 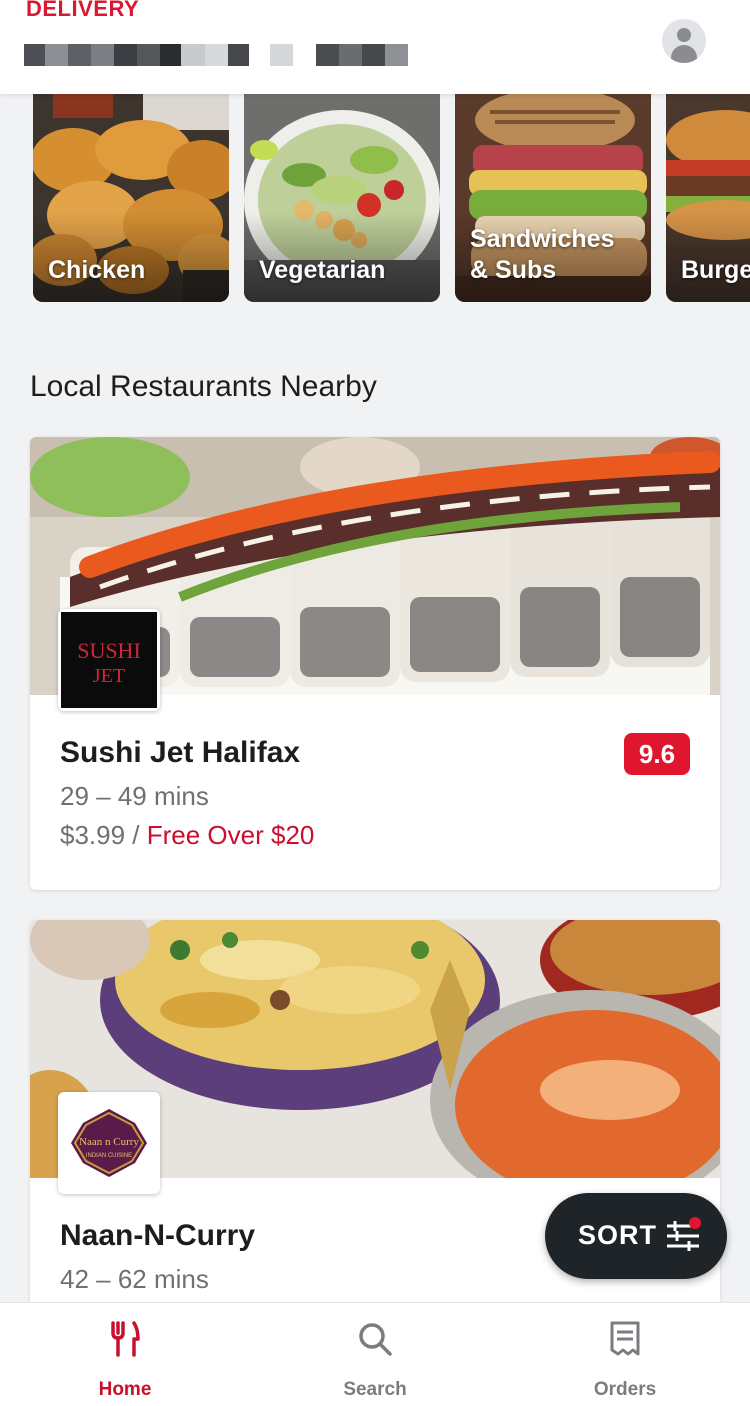 What do you see at coordinates (134, 1279) in the screenshot?
I see `delivery-time: 42 – 62 mins` at bounding box center [134, 1279].